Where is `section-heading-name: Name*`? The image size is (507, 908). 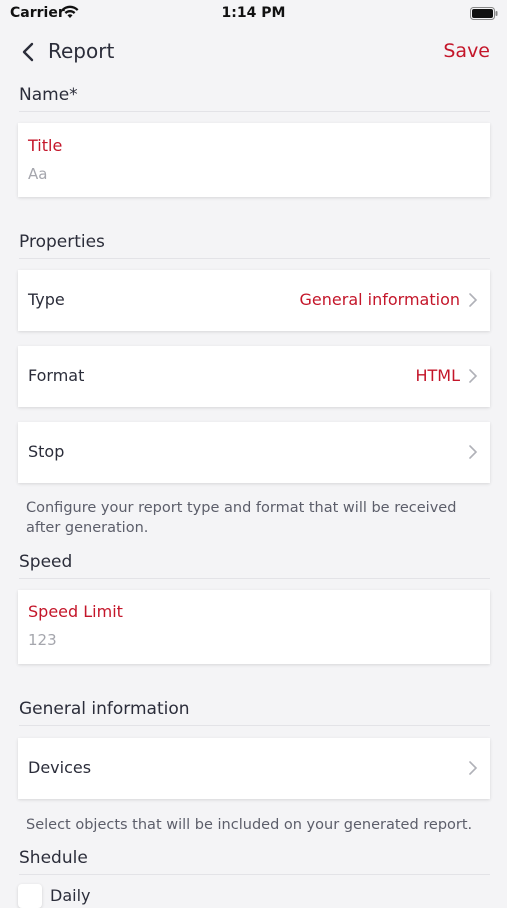
section-heading-name: Name* is located at coordinates (48, 95).